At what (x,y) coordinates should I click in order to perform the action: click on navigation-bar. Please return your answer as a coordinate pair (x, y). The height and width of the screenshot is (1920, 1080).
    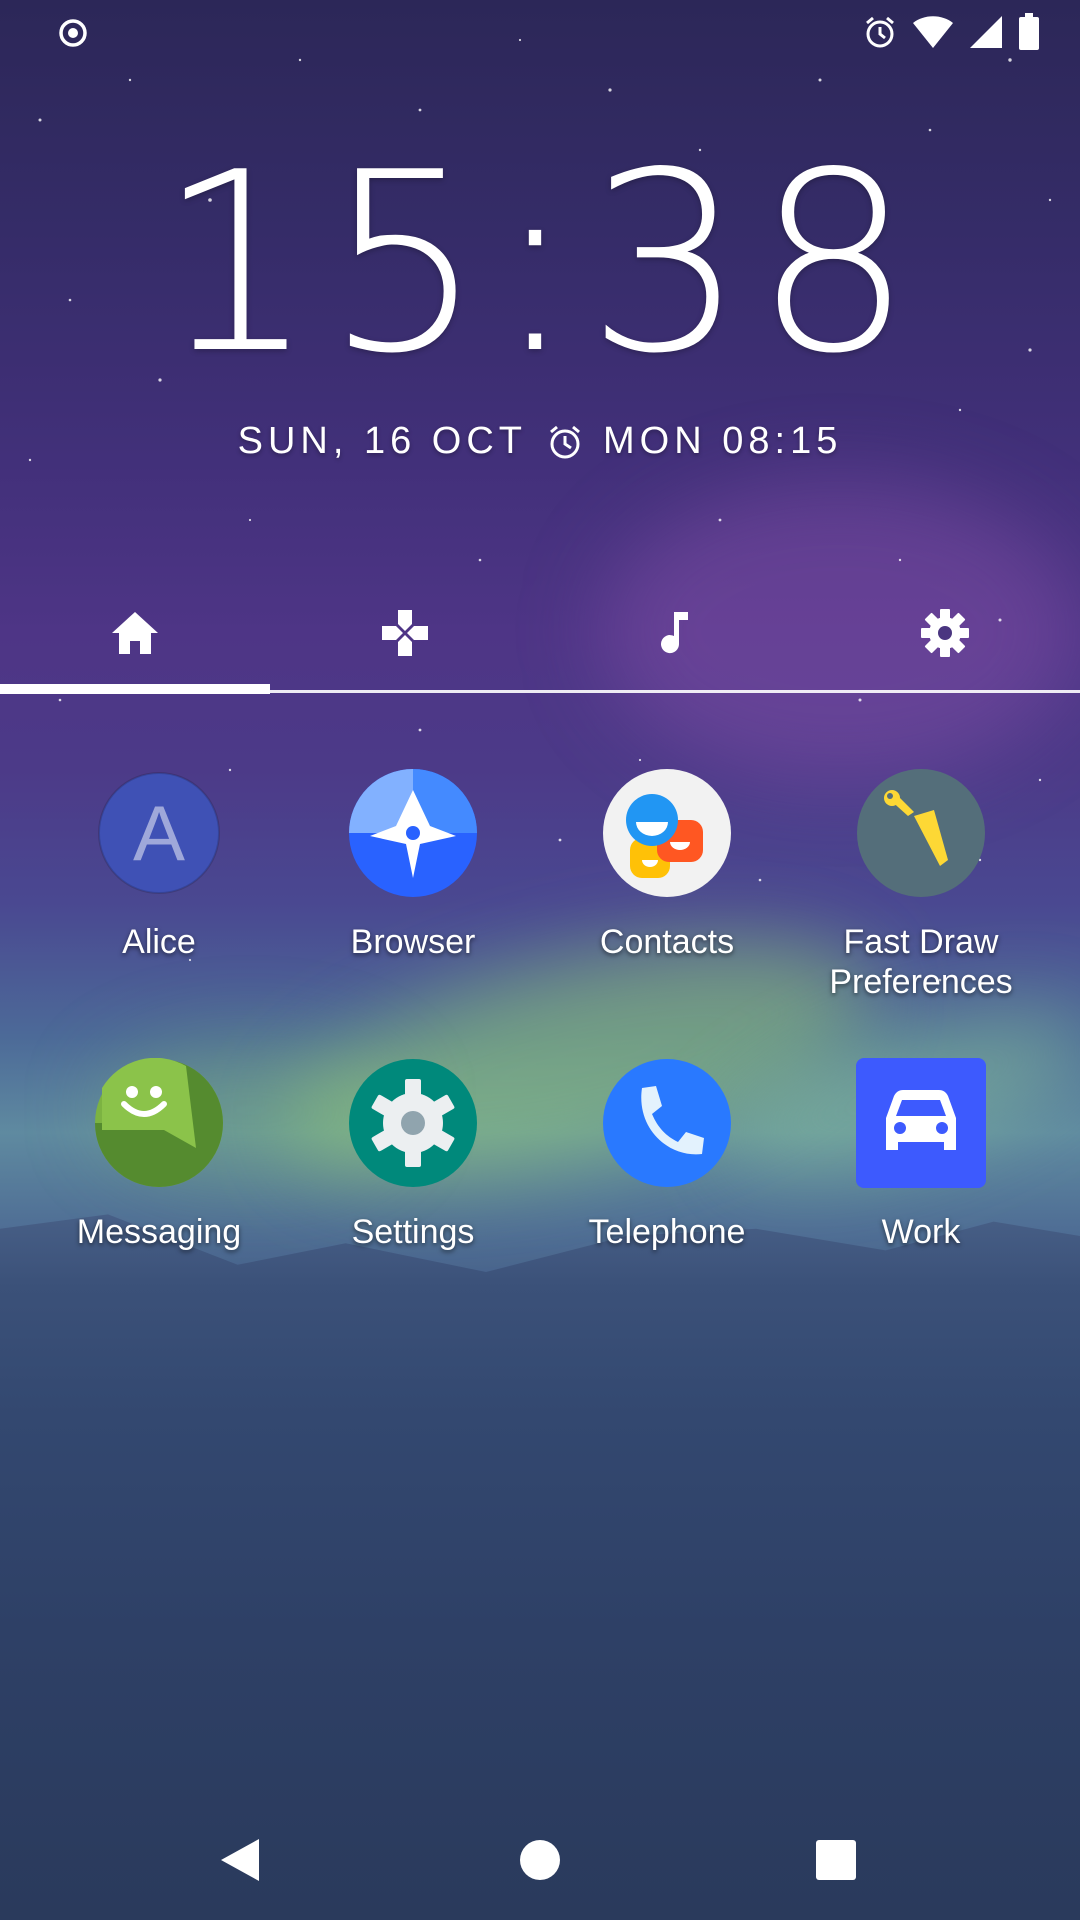
    Looking at the image, I should click on (540, 1860).